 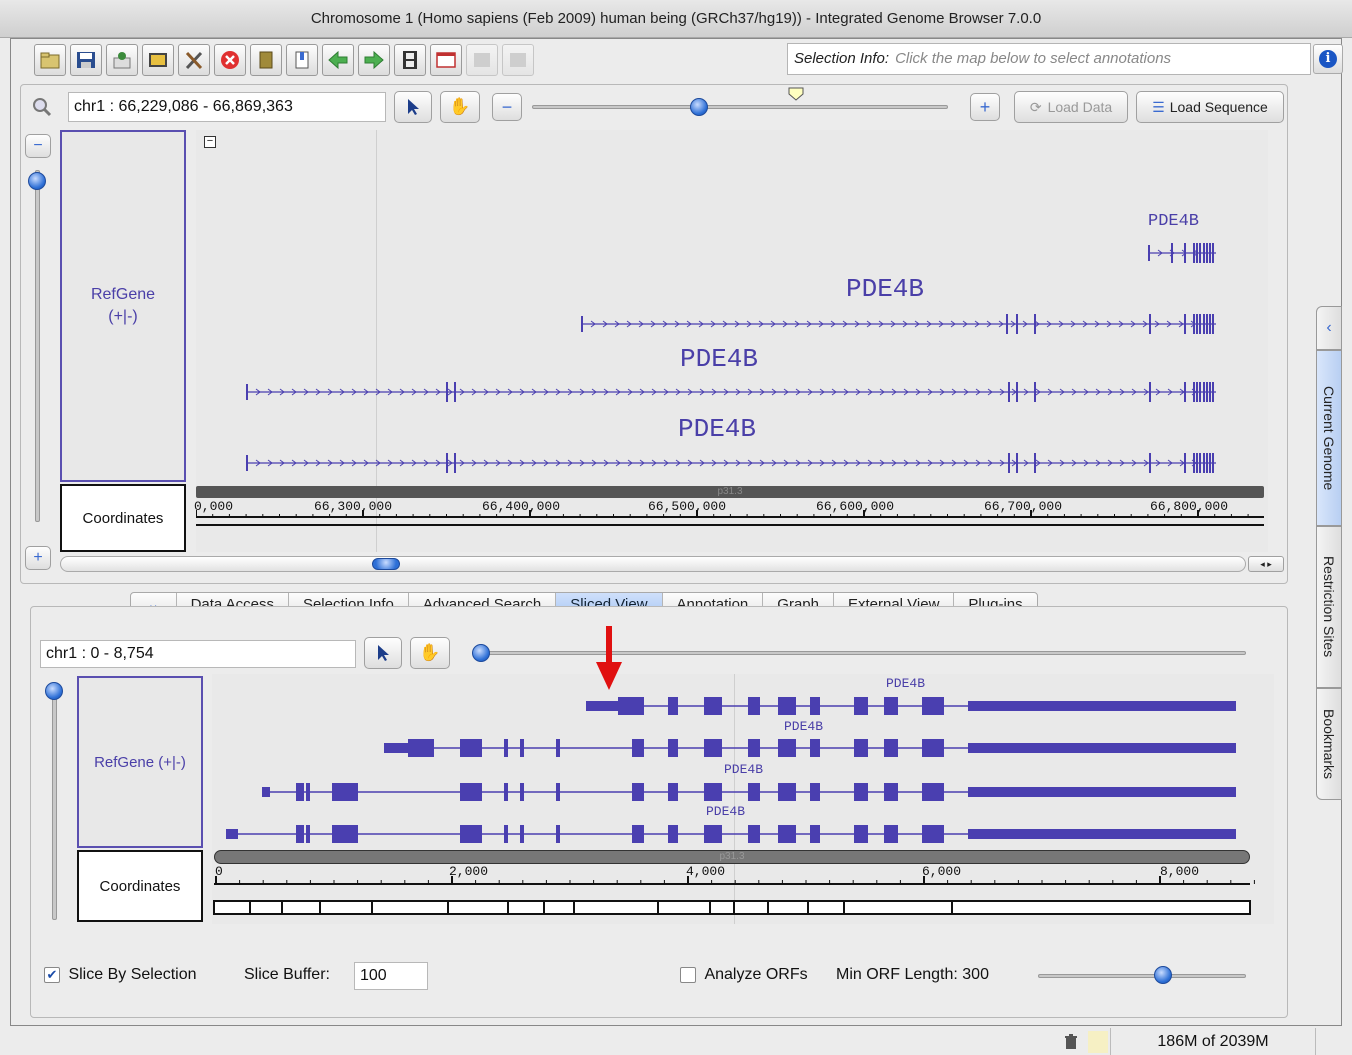 I want to click on disabled-icon, so click(x=518, y=60).